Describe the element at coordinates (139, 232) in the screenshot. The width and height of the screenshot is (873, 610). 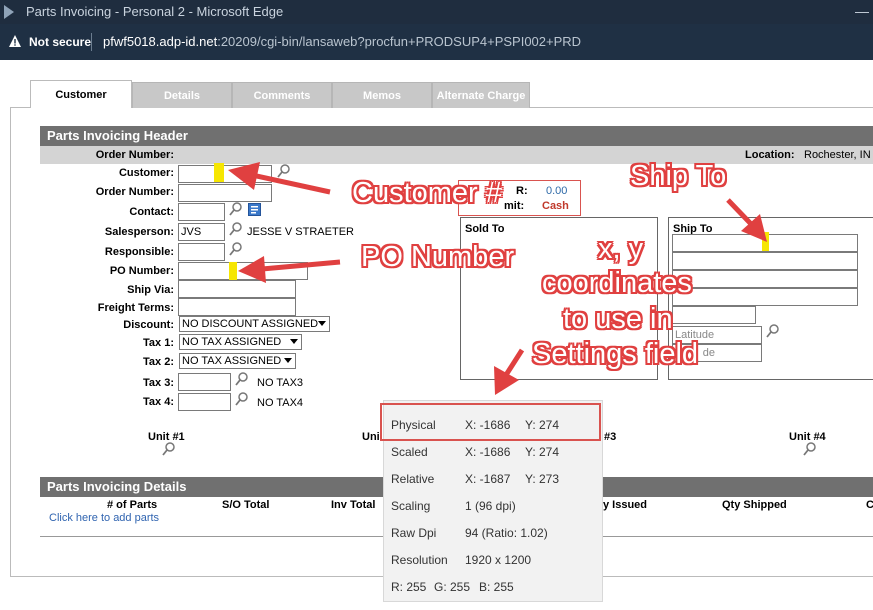
I see `salesperson-label: Salesperson:` at that location.